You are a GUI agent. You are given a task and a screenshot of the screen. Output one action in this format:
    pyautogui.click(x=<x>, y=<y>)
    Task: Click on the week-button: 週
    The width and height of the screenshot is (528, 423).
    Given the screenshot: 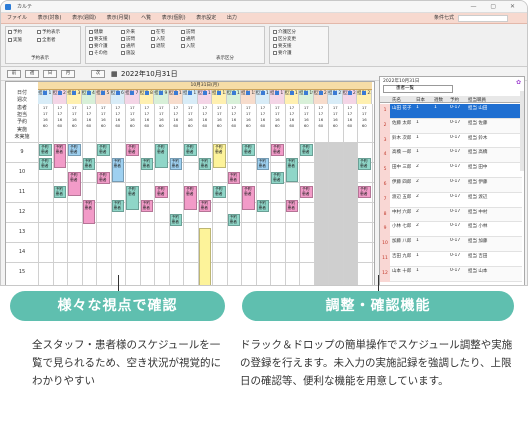 What is the action you would take?
    pyautogui.click(x=32, y=74)
    